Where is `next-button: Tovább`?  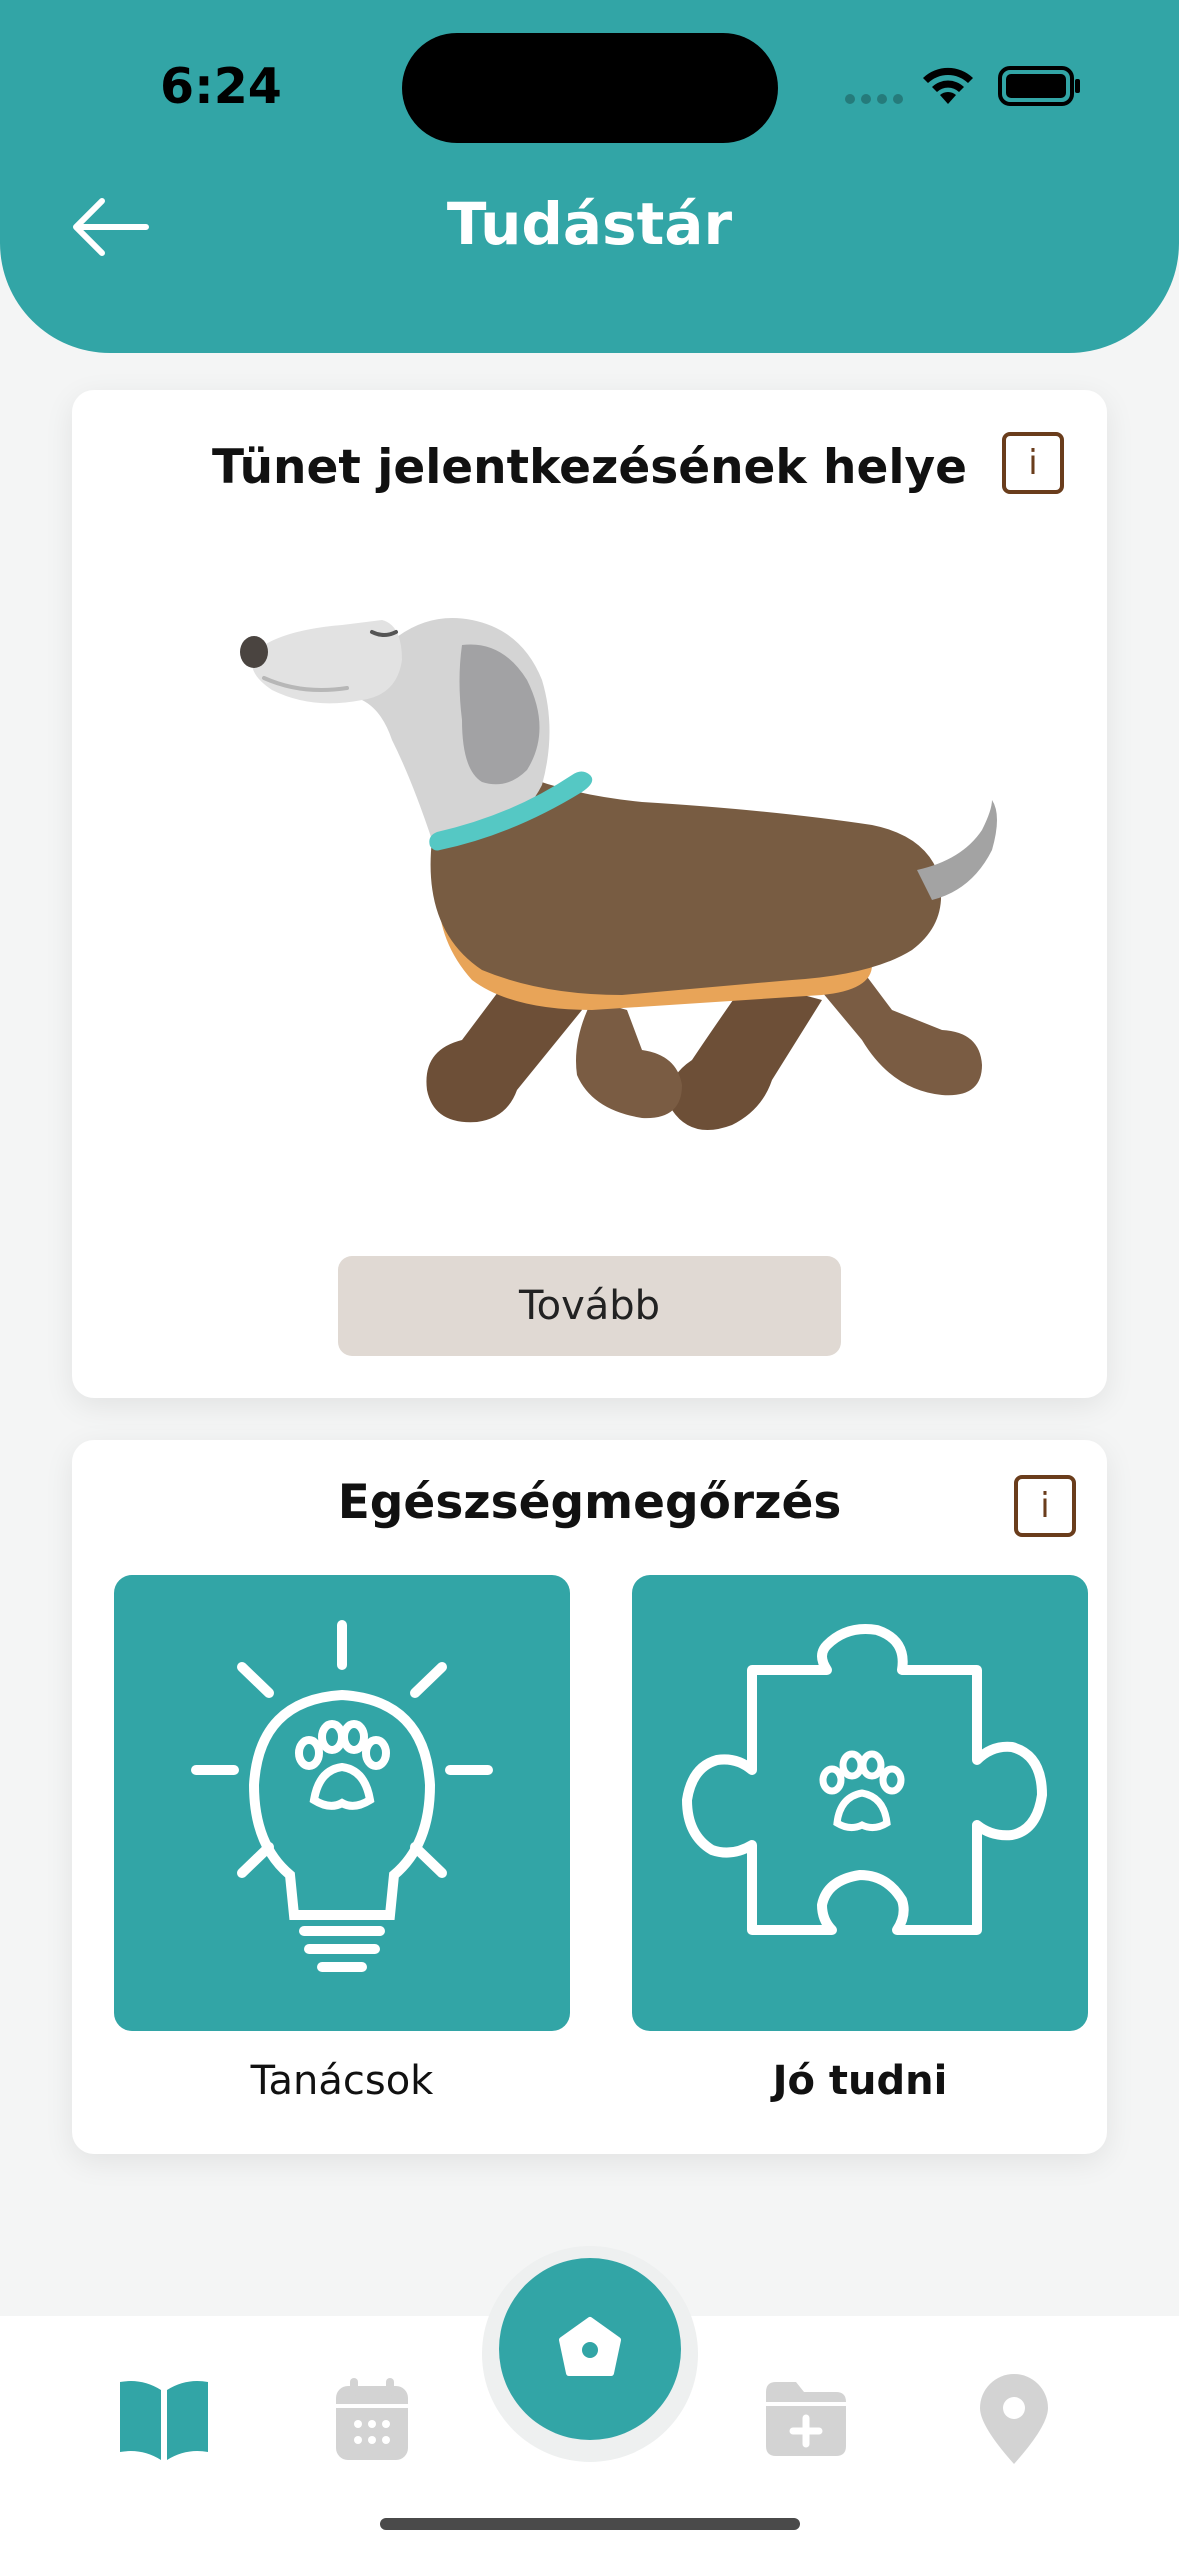 next-button: Tovább is located at coordinates (589, 1306).